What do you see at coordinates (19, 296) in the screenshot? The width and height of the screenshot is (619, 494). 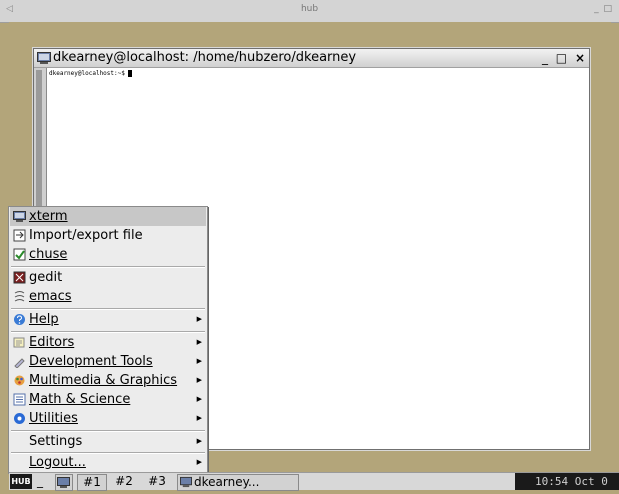 I see `emacs-icon` at bounding box center [19, 296].